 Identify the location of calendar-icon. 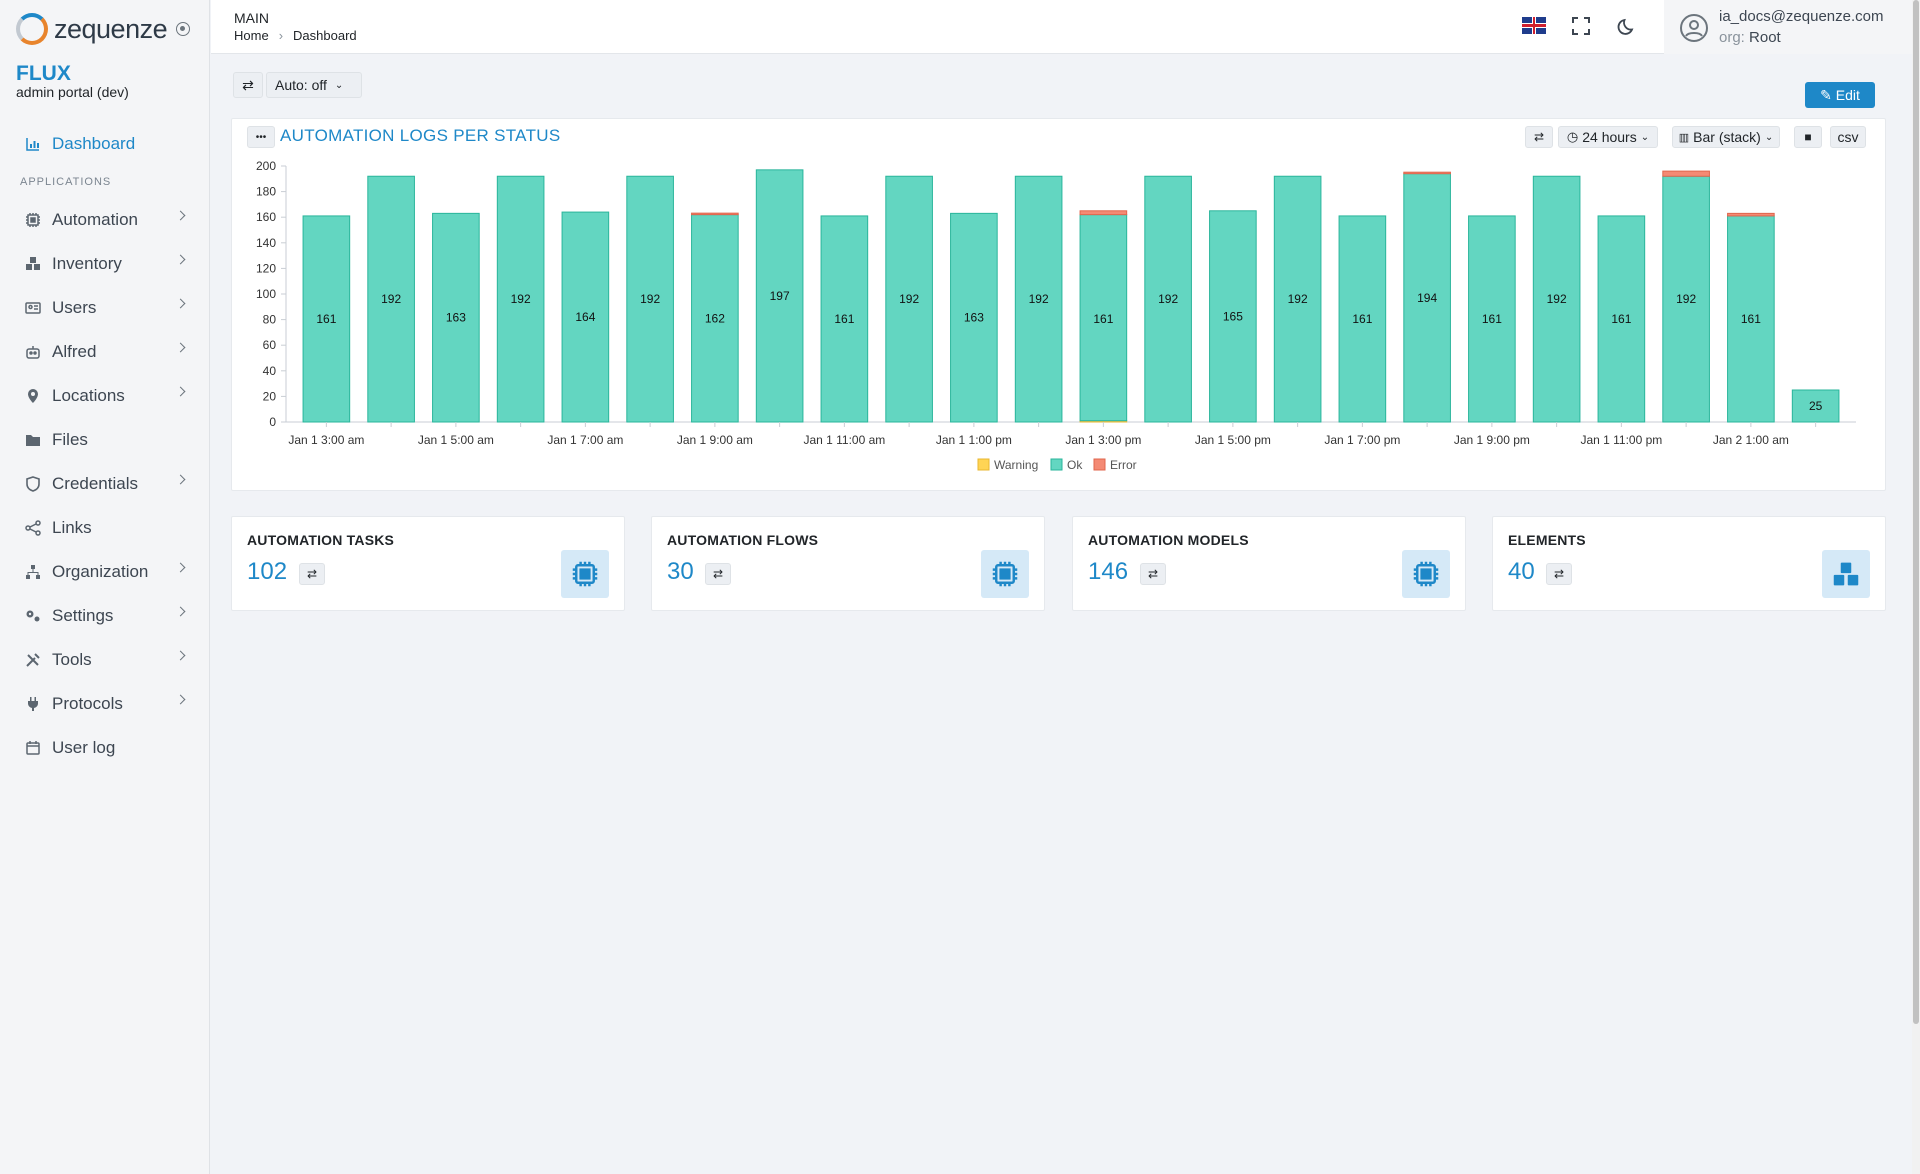
(33, 748).